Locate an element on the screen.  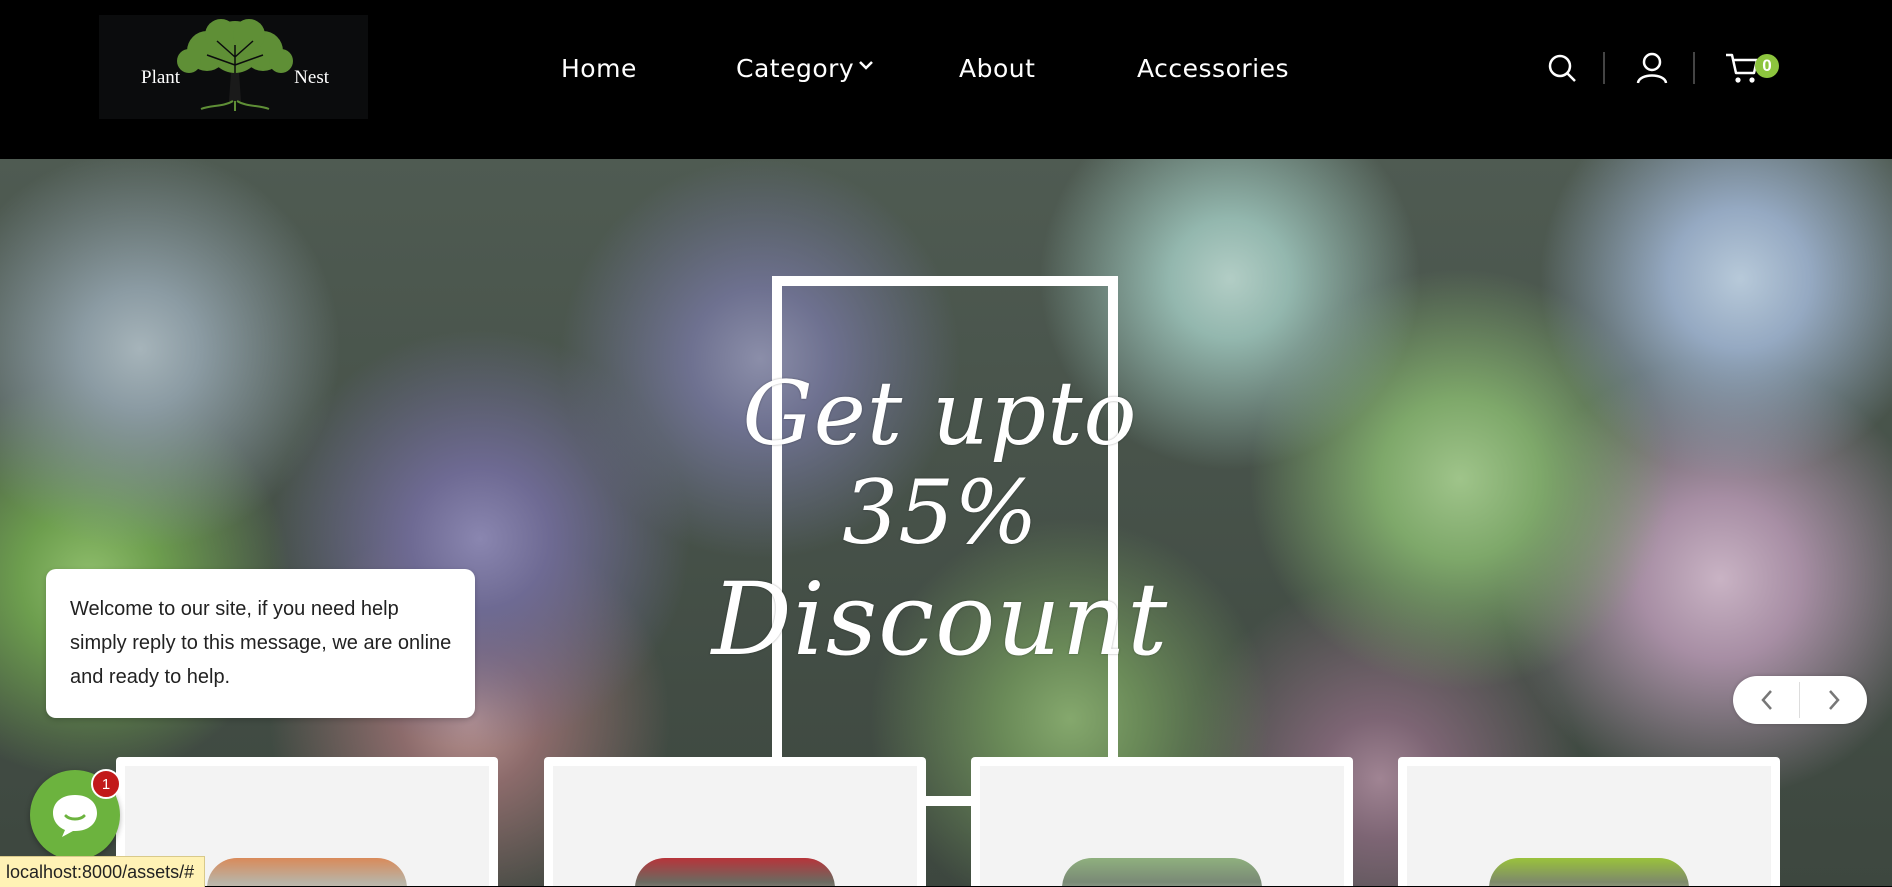
chevron-left-icon is located at coordinates (1766, 700).